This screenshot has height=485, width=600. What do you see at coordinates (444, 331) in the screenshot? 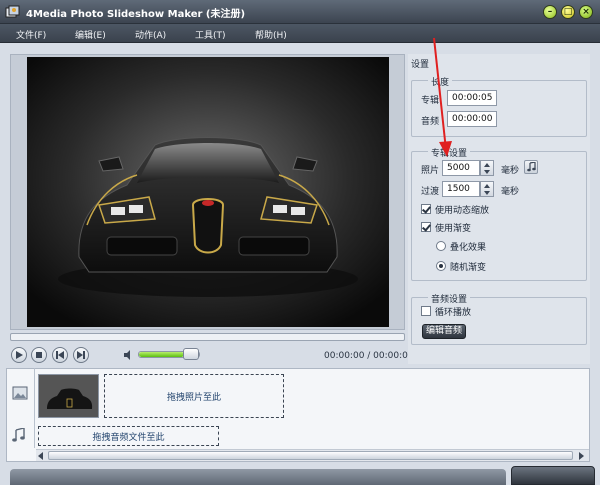
I see `edit-audio-button: 编辑音频` at bounding box center [444, 331].